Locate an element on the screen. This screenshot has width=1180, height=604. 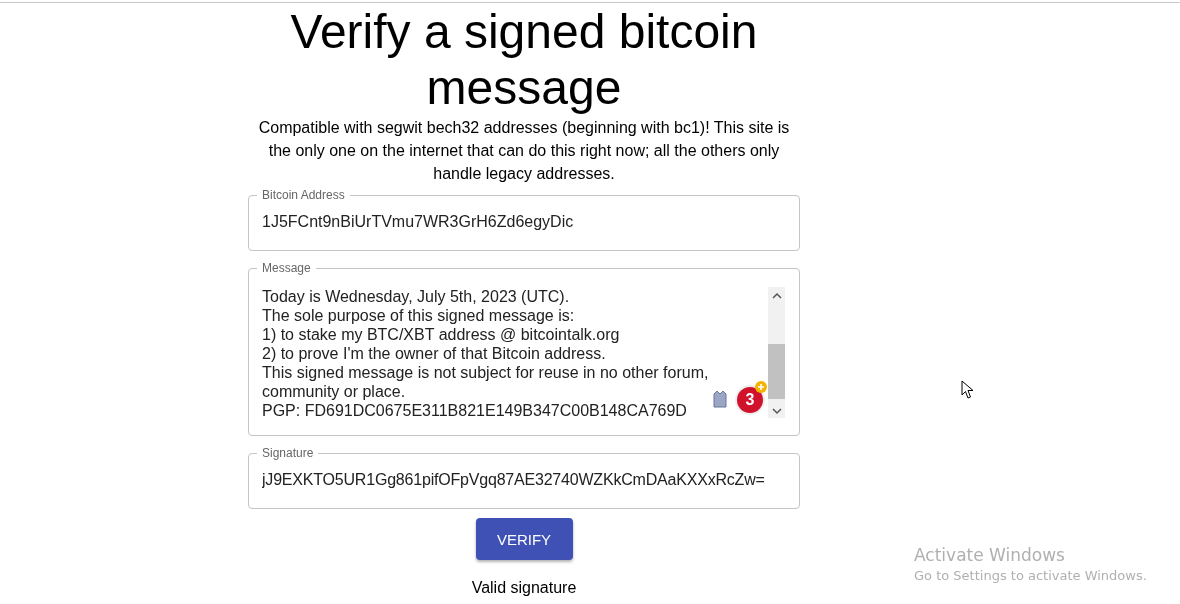
result-text: Valid signature is located at coordinates (524, 588).